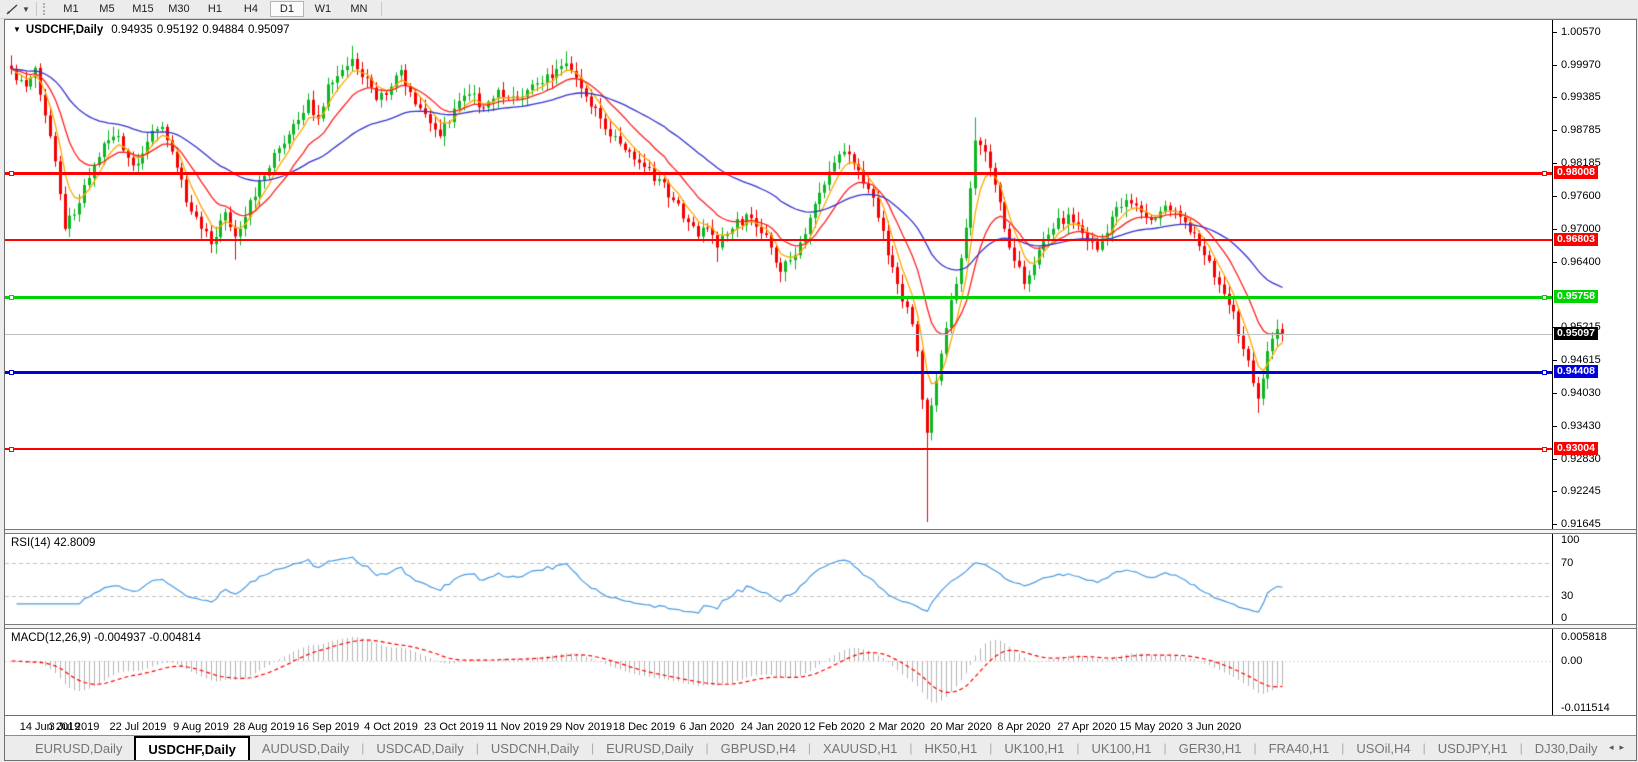 The width and height of the screenshot is (1638, 762). Describe the element at coordinates (419, 748) in the screenshot. I see `chart-tab-usdcad-daily: USDCAD,Daily` at that location.